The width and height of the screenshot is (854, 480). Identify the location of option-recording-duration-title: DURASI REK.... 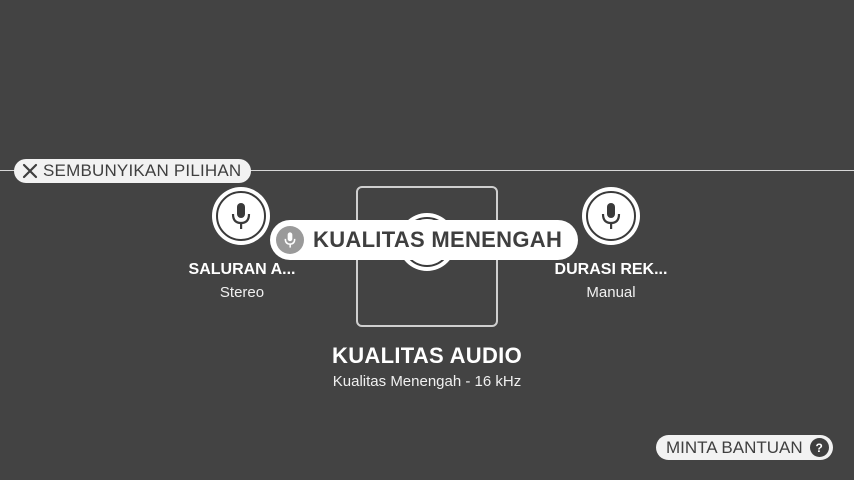
(611, 269).